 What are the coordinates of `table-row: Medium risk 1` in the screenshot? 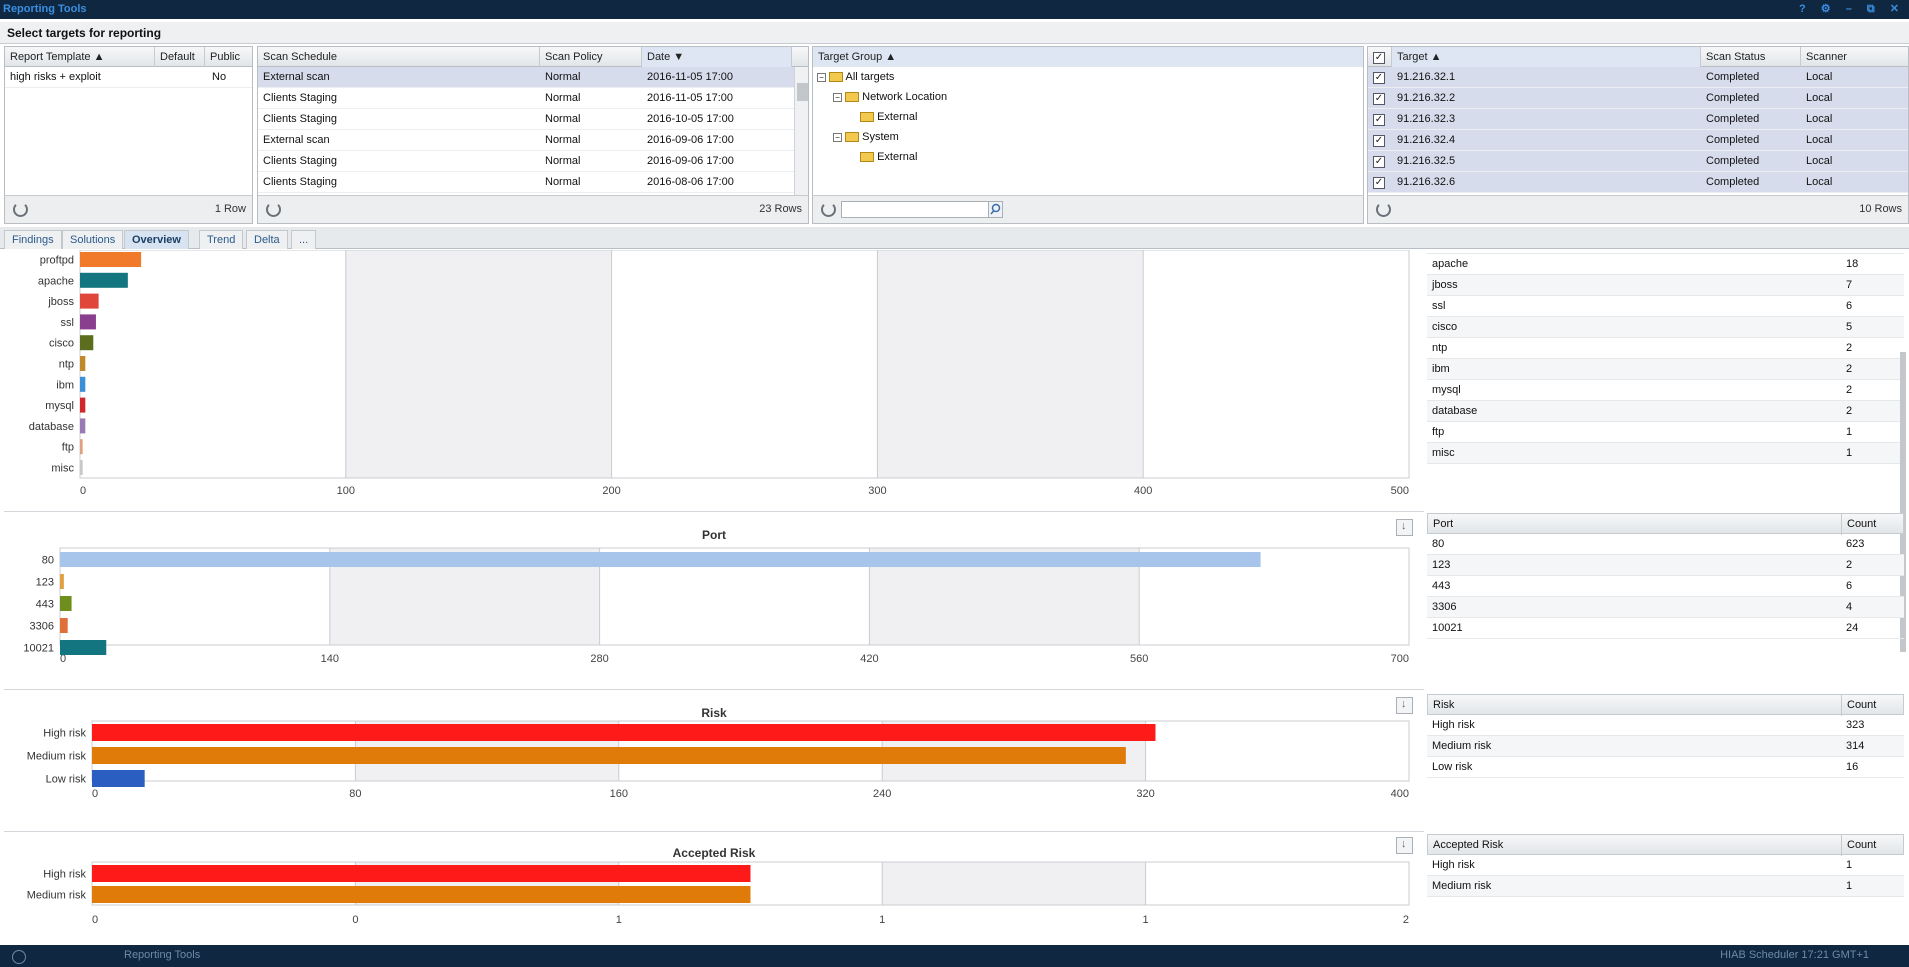 It's located at (1665, 886).